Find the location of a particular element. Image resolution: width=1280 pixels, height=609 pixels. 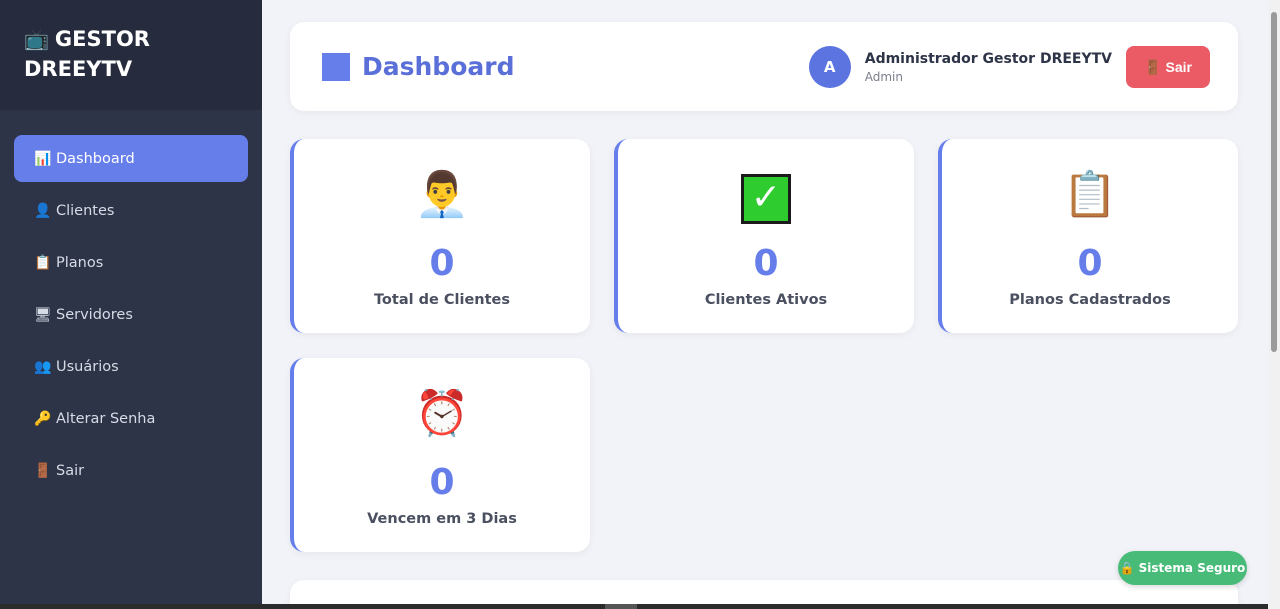

stat-label: Vencem em 3 Dias is located at coordinates (442, 519).